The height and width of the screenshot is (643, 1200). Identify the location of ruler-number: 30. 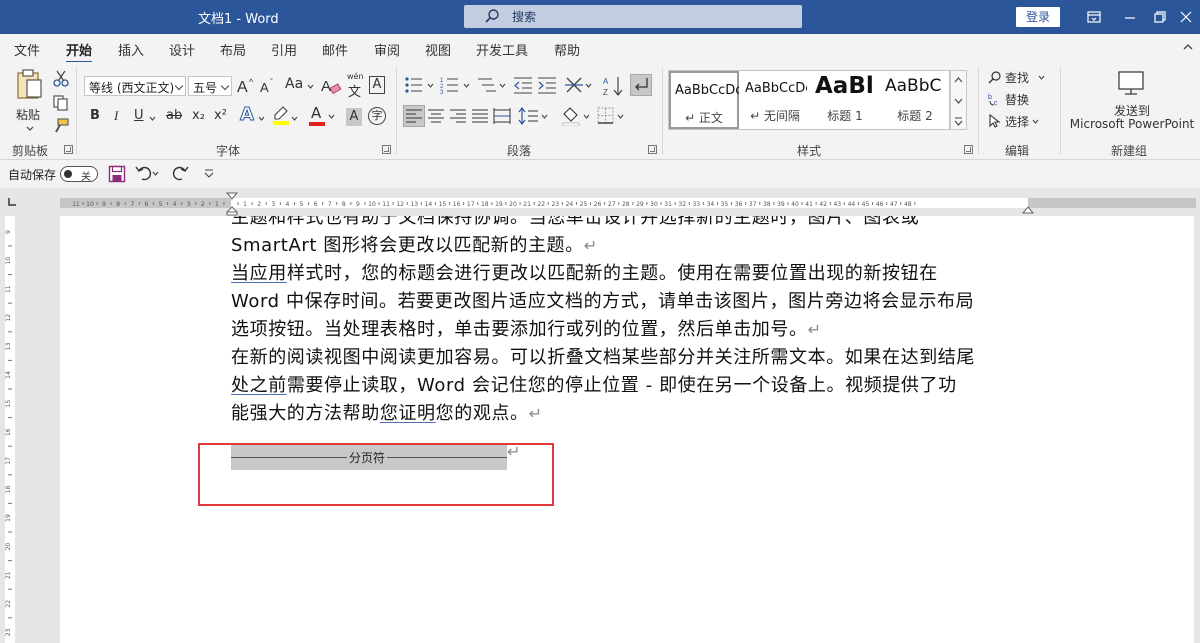
(654, 204).